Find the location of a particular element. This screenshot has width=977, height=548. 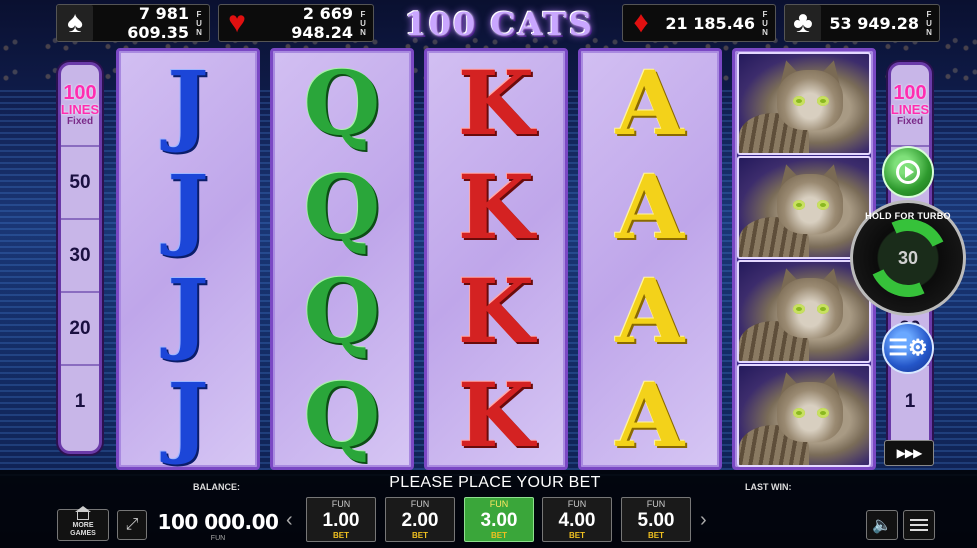

bet-amount: 2.00 is located at coordinates (420, 520).